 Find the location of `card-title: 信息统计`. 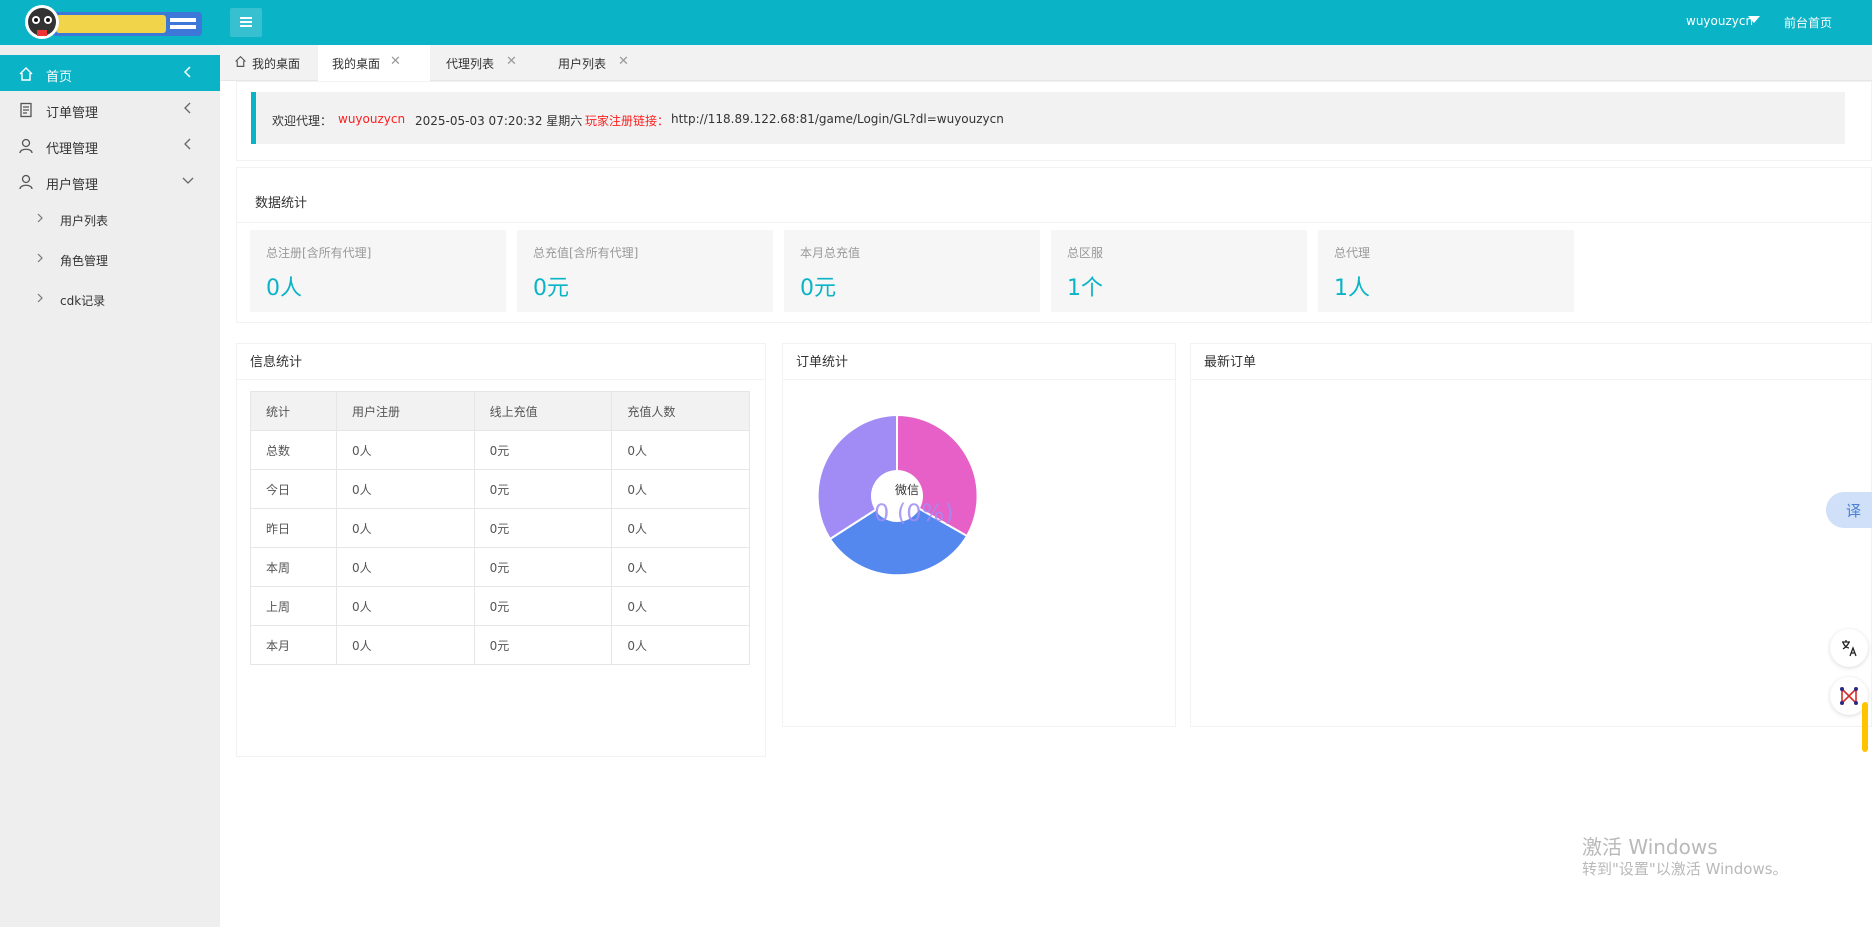

card-title: 信息统计 is located at coordinates (276, 362).